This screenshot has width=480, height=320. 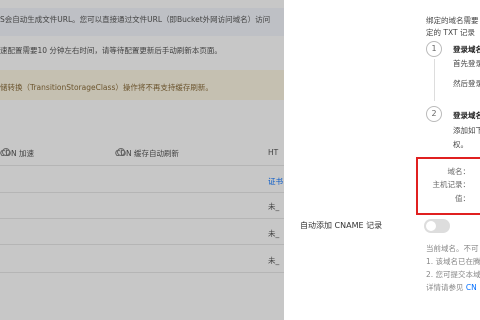 What do you see at coordinates (471, 287) in the screenshot?
I see `docs-link: CN` at bounding box center [471, 287].